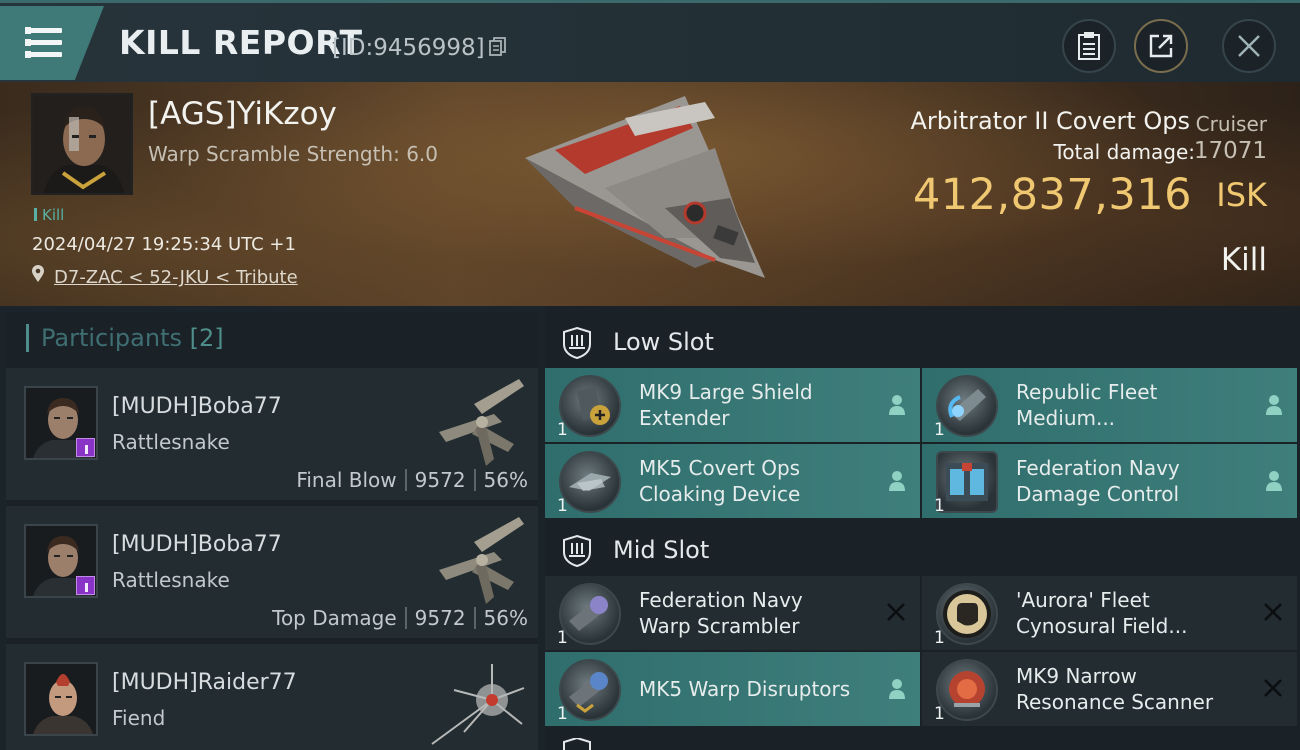 The height and width of the screenshot is (750, 1300). I want to click on clipboard-icon, so click(1089, 46).